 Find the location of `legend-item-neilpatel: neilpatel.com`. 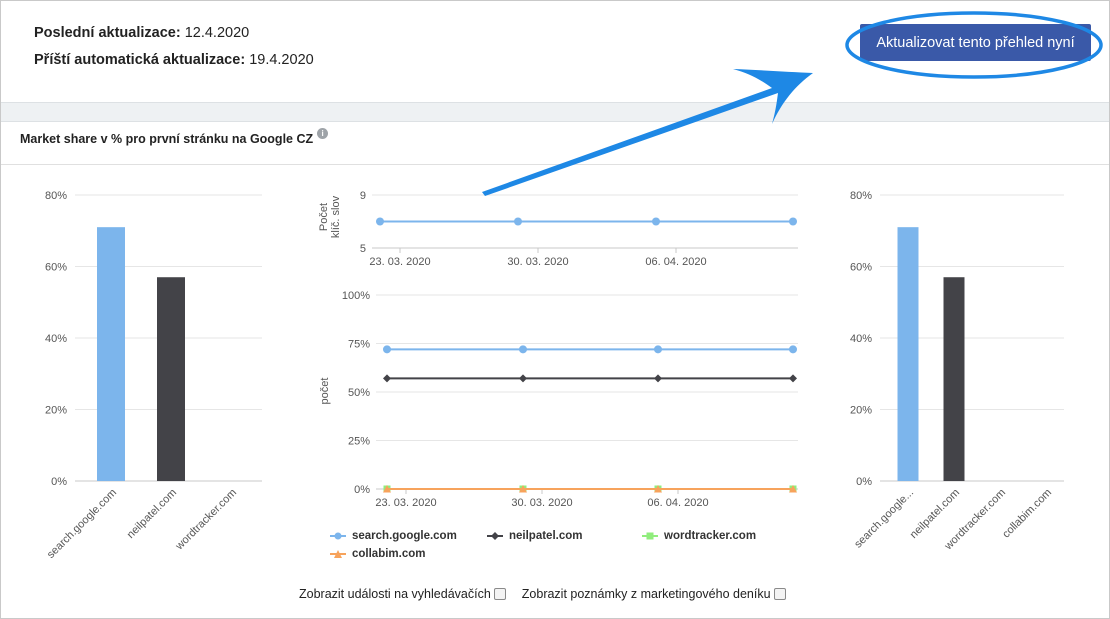

legend-item-neilpatel: neilpatel.com is located at coordinates (535, 536).